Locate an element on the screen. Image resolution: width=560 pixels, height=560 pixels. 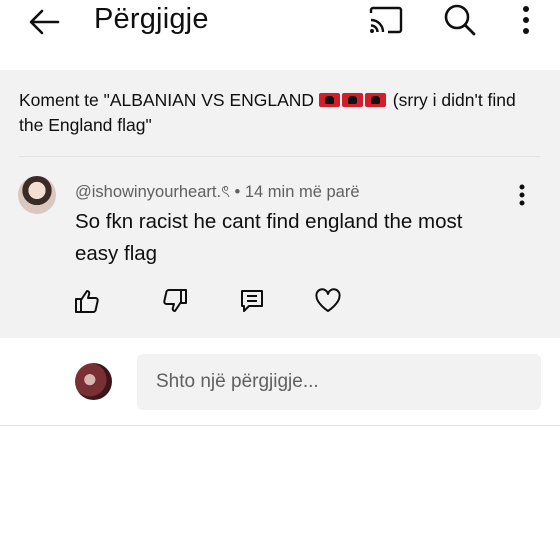
divider is located at coordinates (279, 156).